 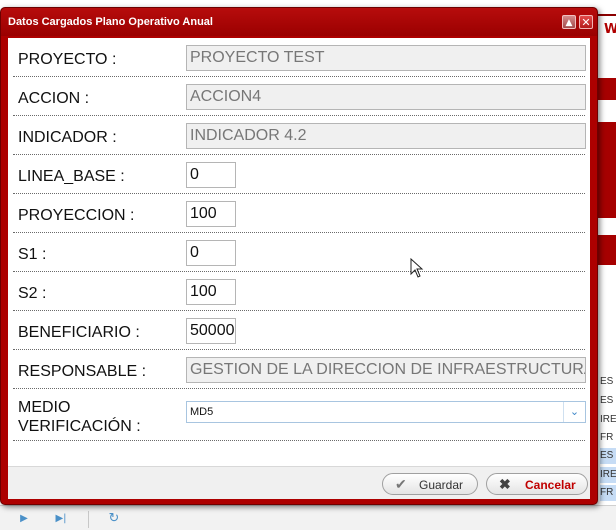 I want to click on beneficiario-label: BENEFICIARIO :, so click(x=79, y=332).